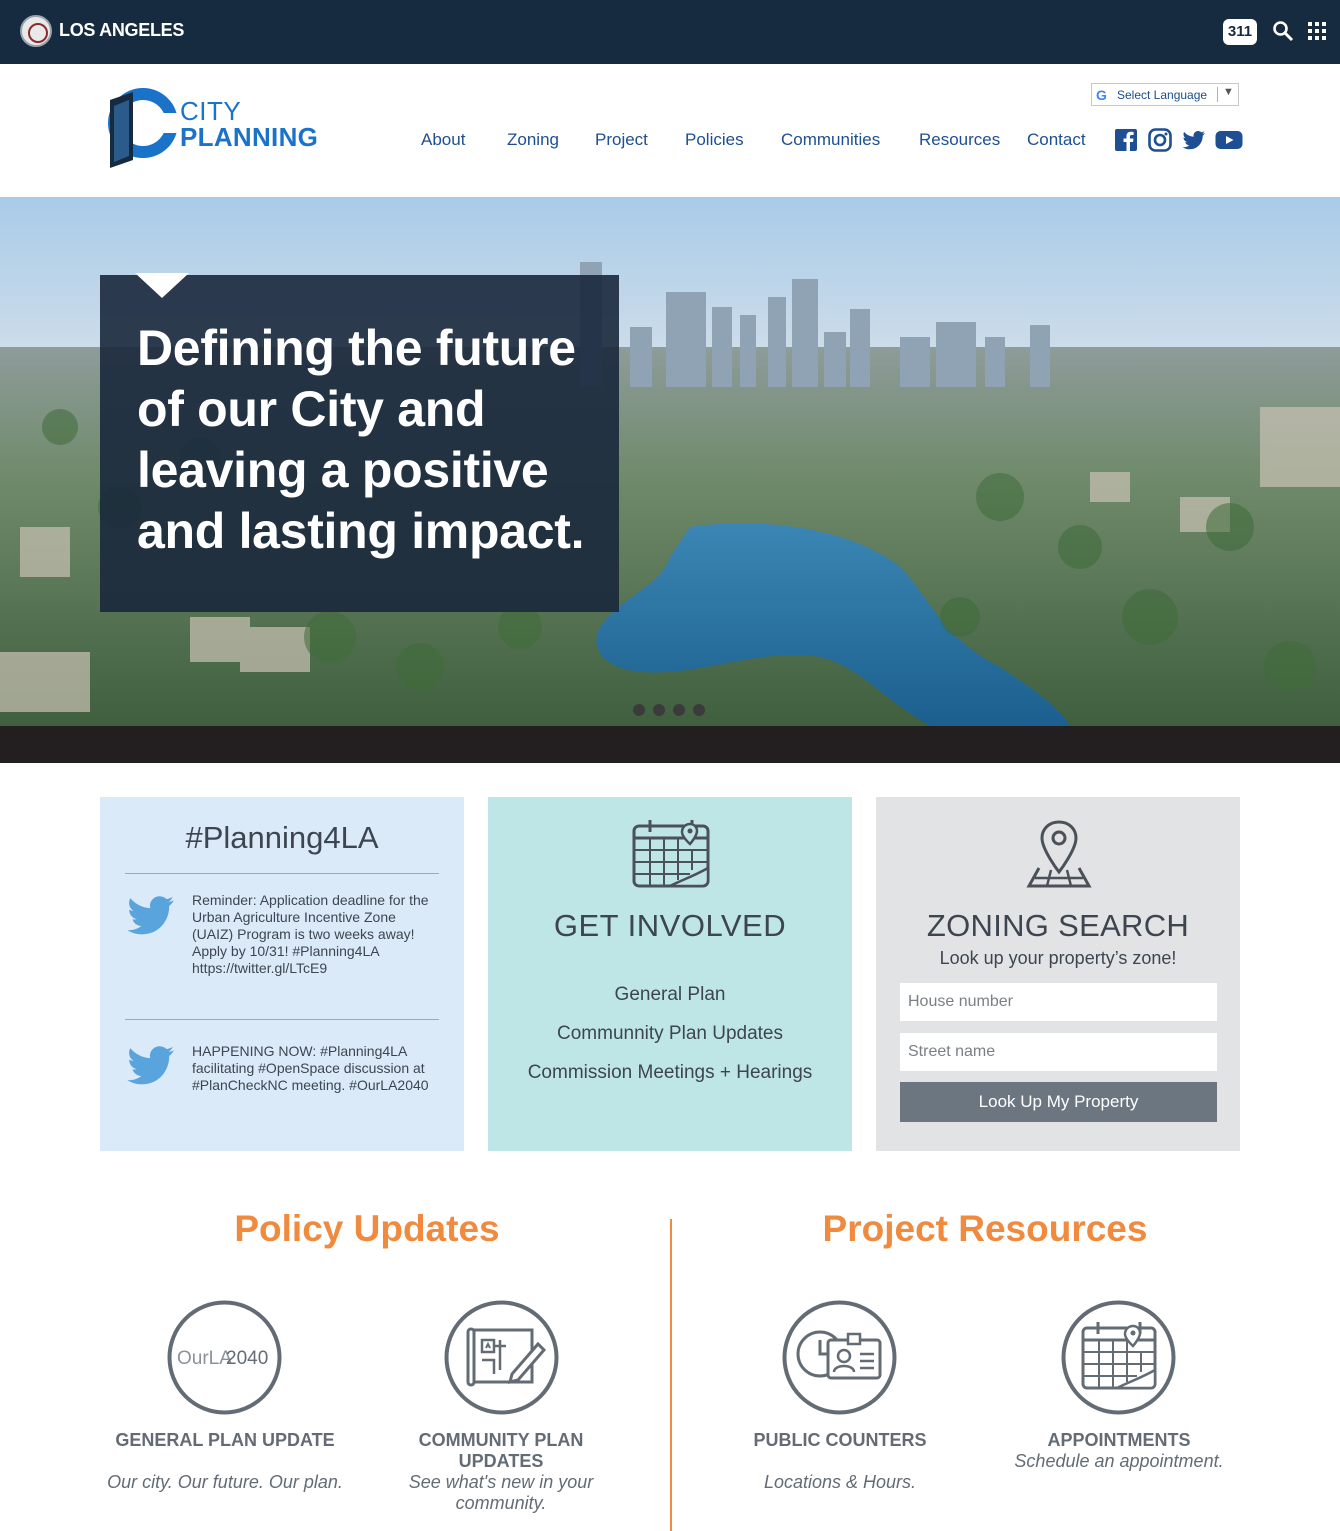  What do you see at coordinates (671, 1375) in the screenshot?
I see `section-divider` at bounding box center [671, 1375].